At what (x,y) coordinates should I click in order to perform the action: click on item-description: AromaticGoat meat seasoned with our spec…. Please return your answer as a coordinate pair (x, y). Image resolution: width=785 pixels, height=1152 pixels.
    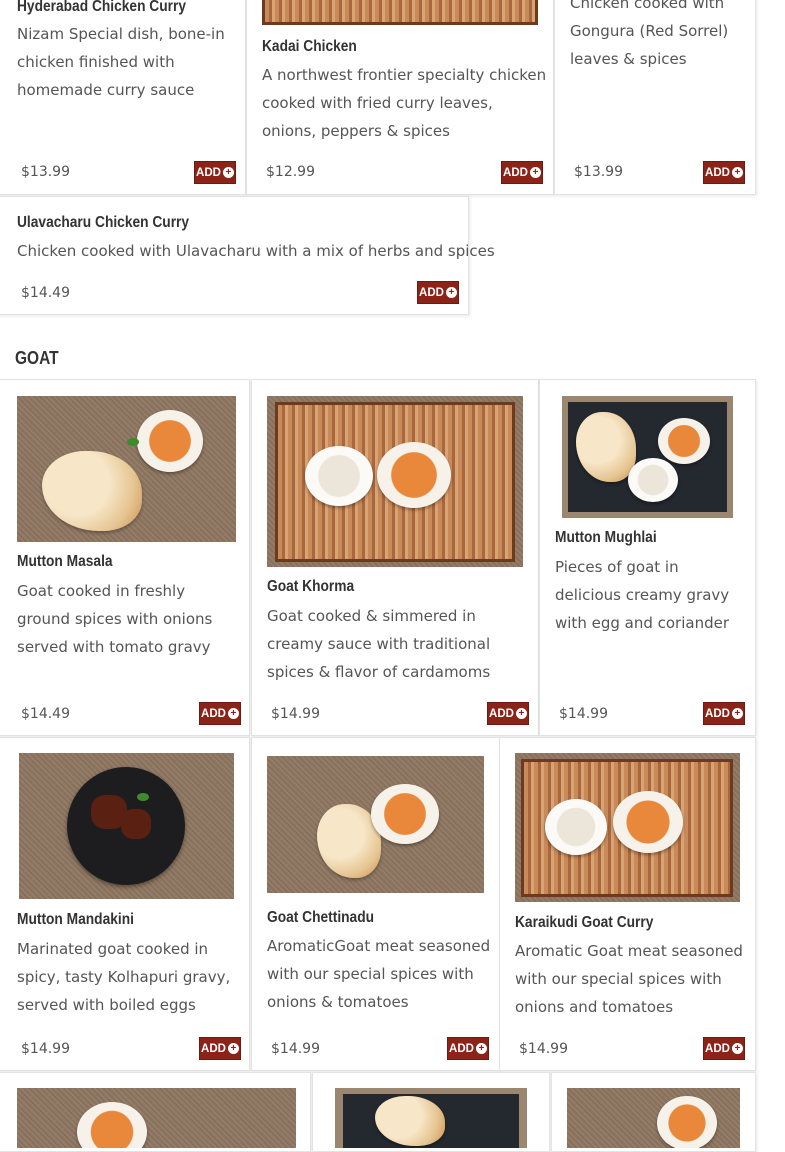
    Looking at the image, I should click on (379, 974).